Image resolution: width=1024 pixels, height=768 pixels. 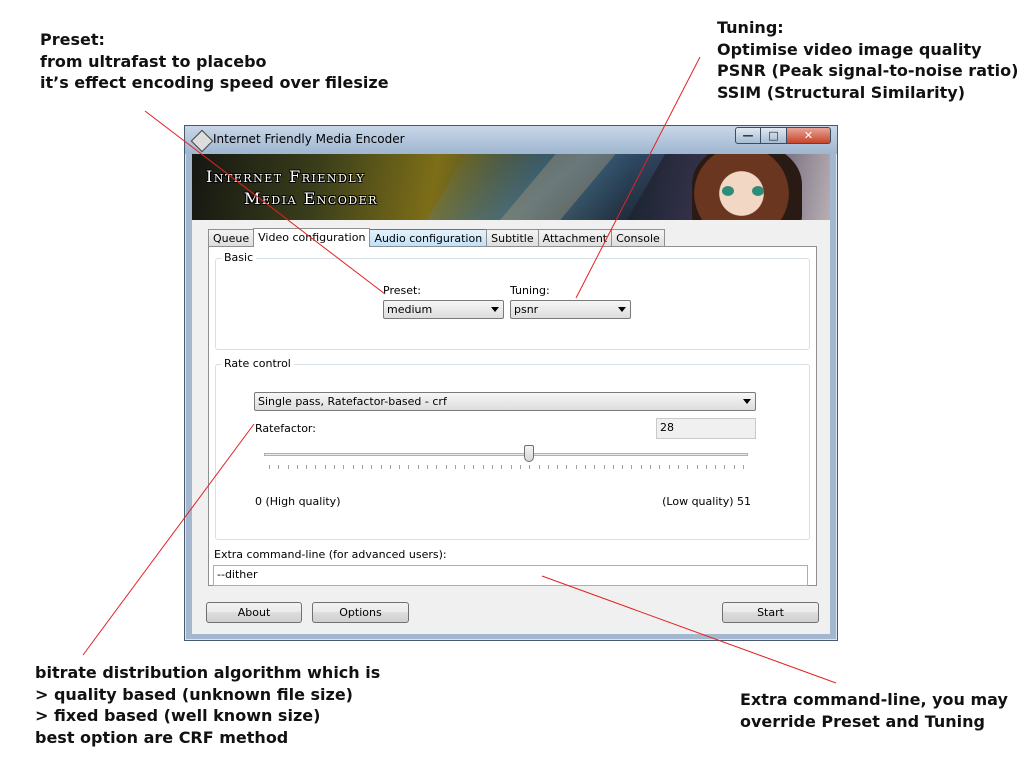 I want to click on basic-group-label: Basic, so click(x=239, y=257).